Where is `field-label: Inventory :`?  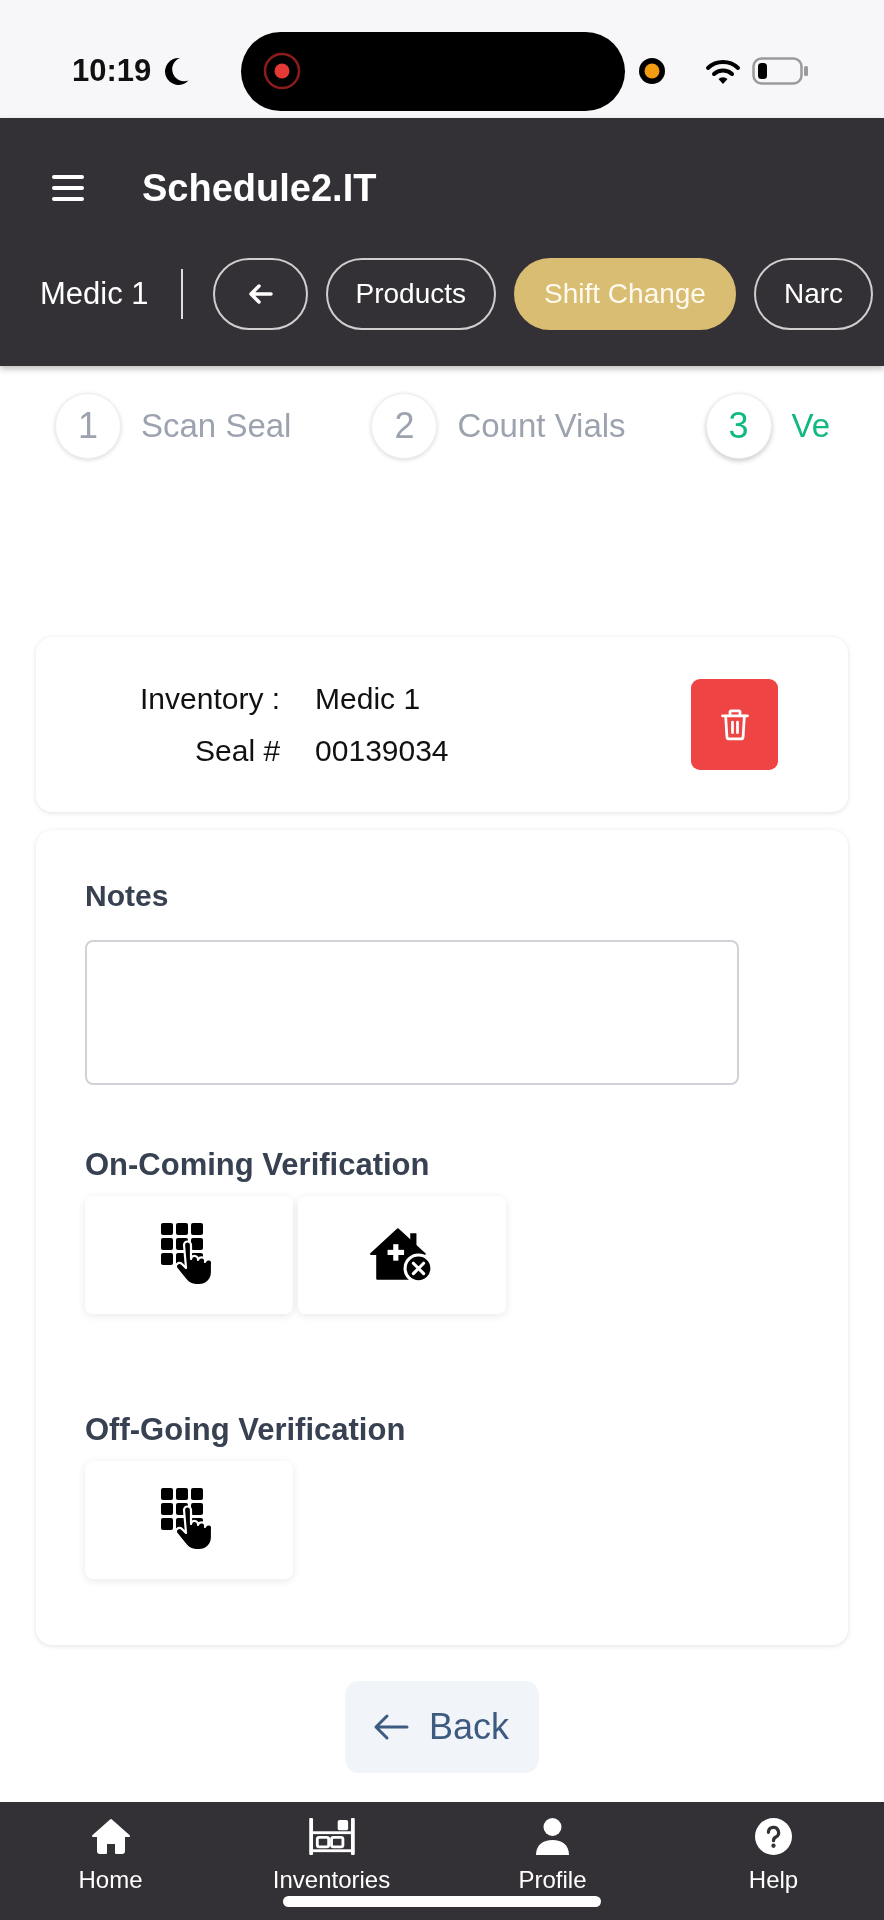 field-label: Inventory : is located at coordinates (210, 698).